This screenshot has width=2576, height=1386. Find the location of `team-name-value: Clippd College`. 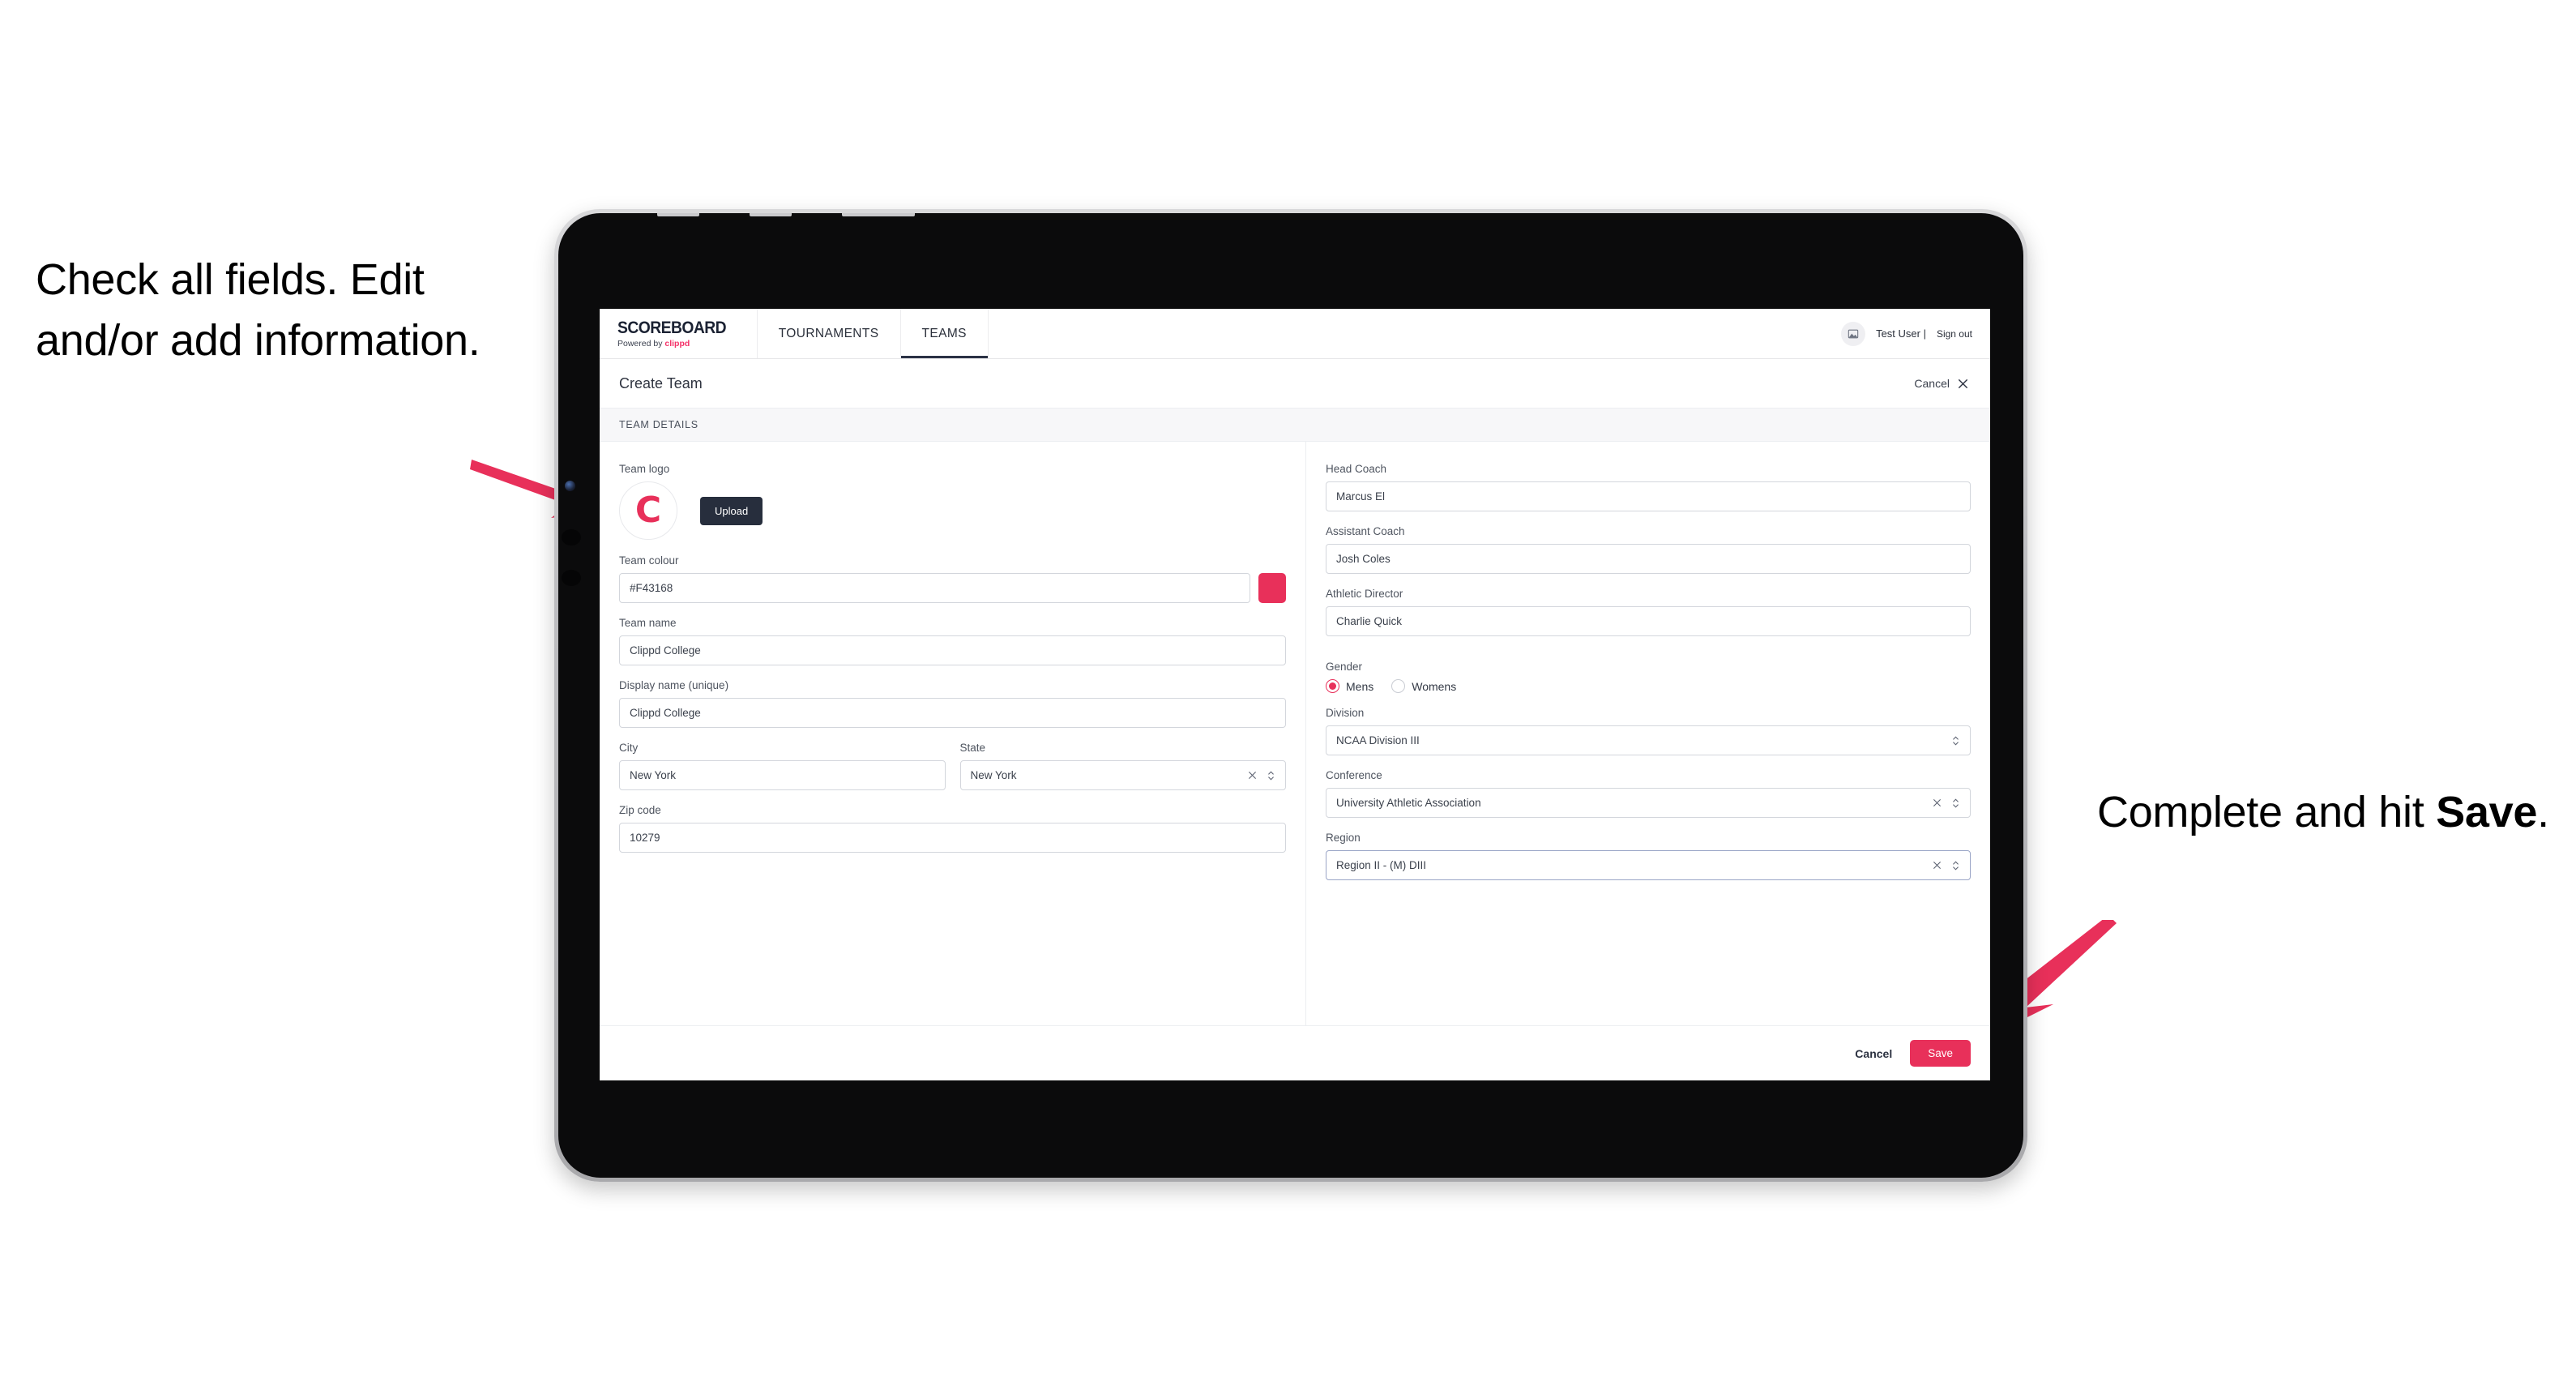

team-name-value: Clippd College is located at coordinates (665, 650).